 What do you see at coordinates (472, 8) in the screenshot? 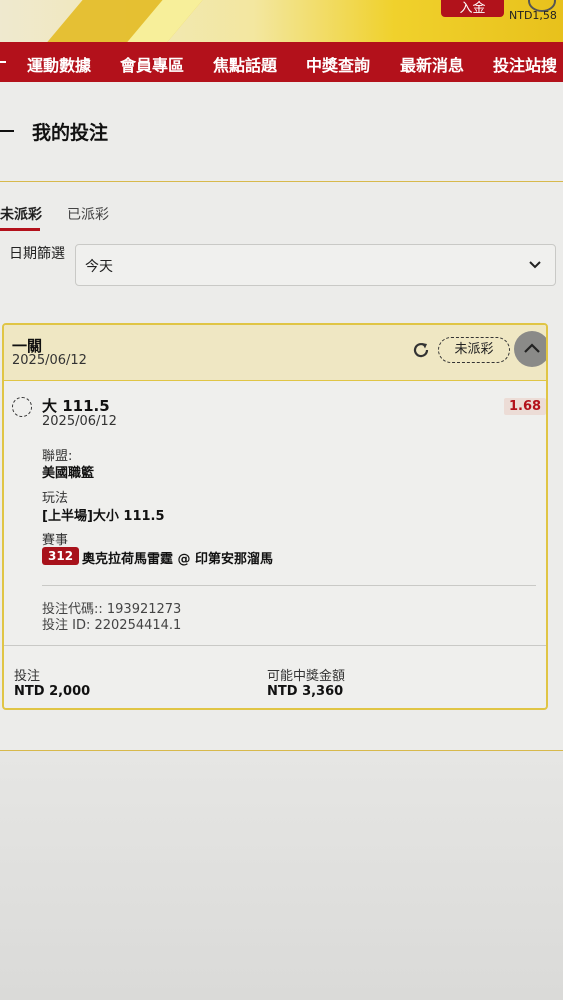
I see `deposit-button: 入金` at bounding box center [472, 8].